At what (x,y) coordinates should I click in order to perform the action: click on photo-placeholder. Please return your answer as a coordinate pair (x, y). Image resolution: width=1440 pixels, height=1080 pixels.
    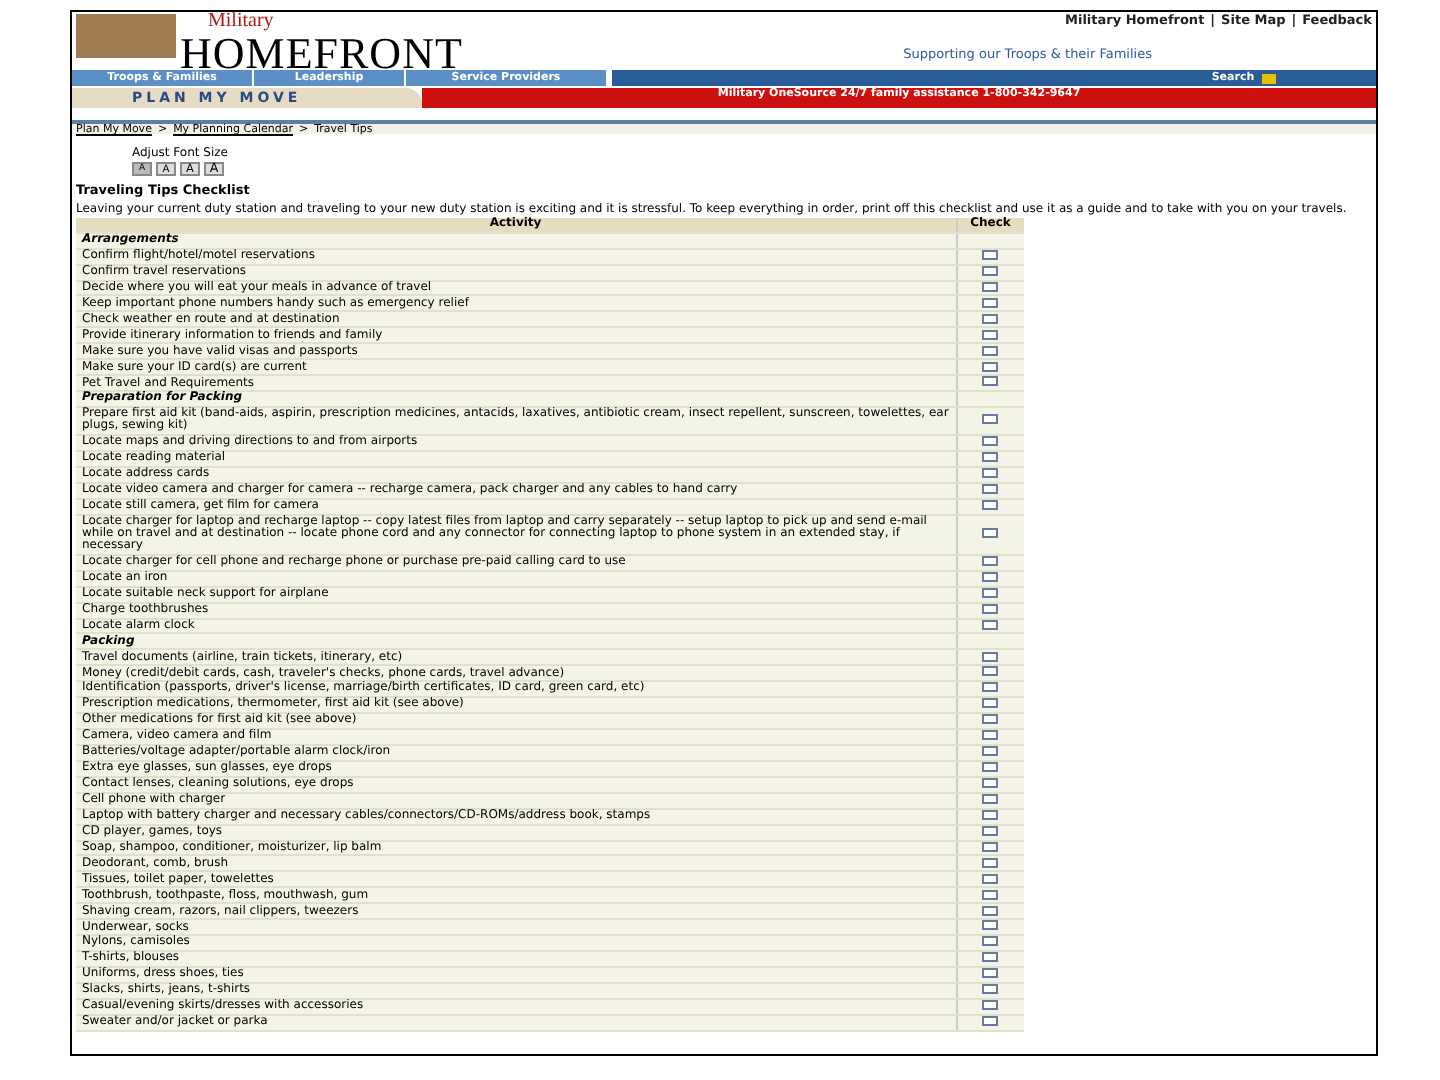
    Looking at the image, I should click on (126, 36).